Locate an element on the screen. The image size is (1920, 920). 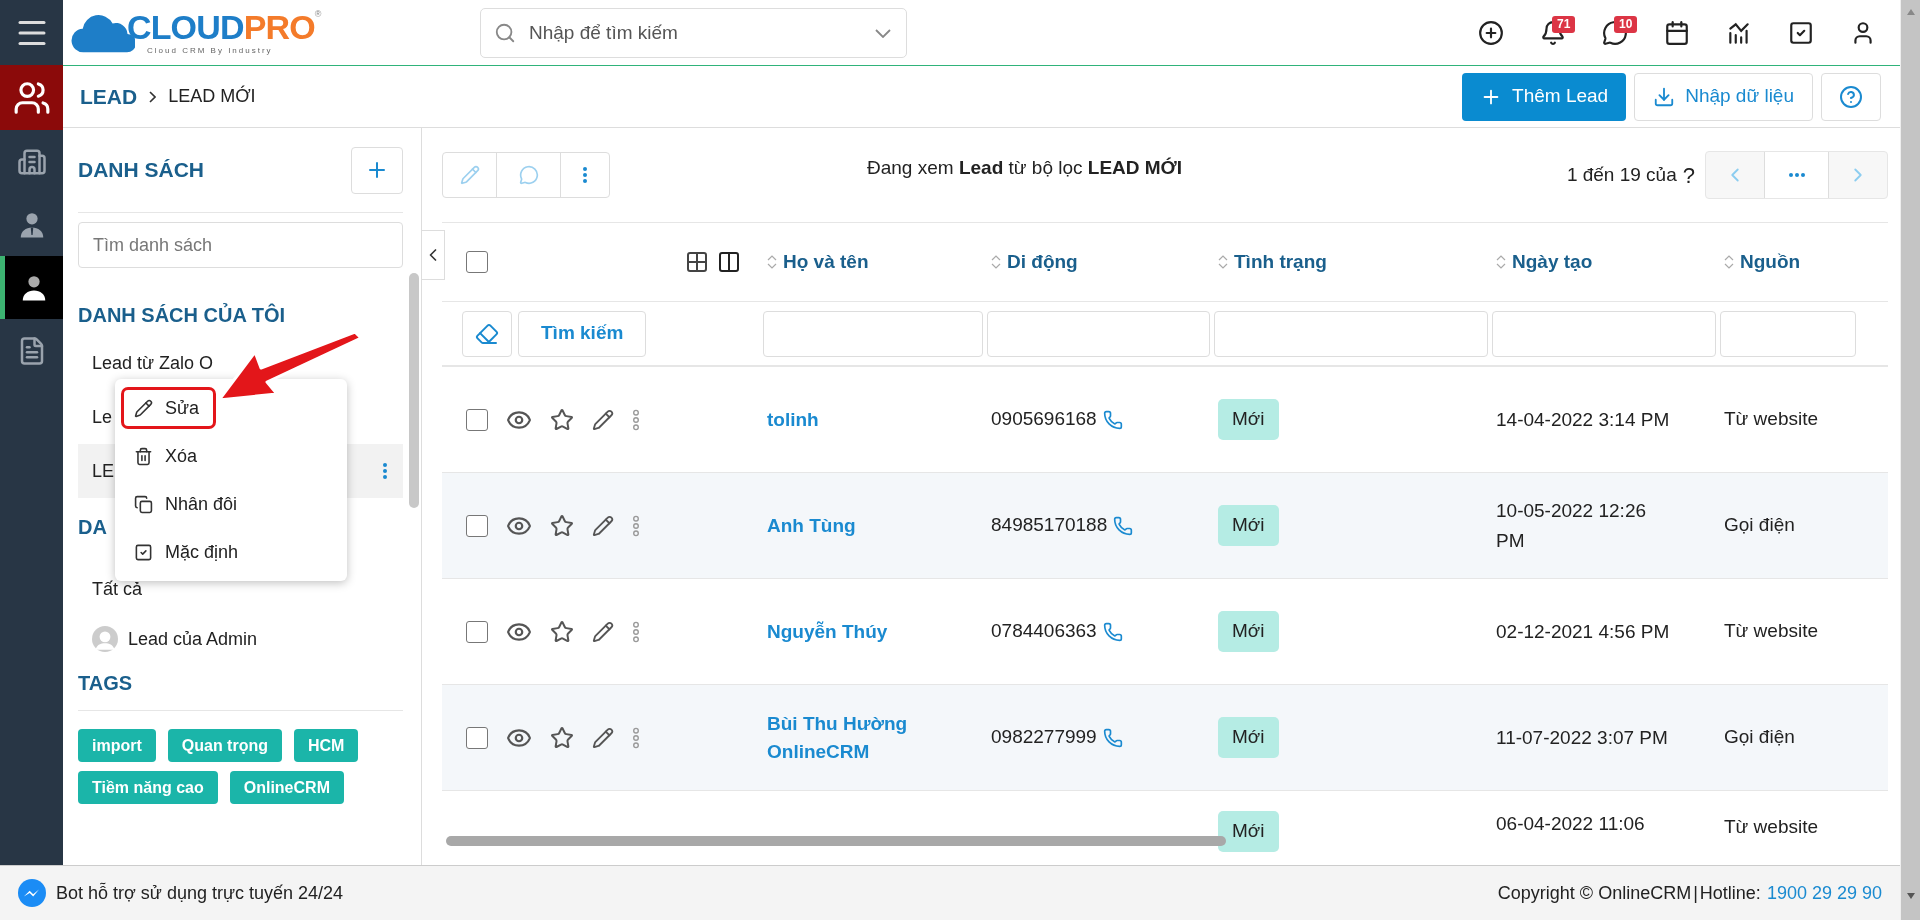
eraser-icon is located at coordinates (487, 333).